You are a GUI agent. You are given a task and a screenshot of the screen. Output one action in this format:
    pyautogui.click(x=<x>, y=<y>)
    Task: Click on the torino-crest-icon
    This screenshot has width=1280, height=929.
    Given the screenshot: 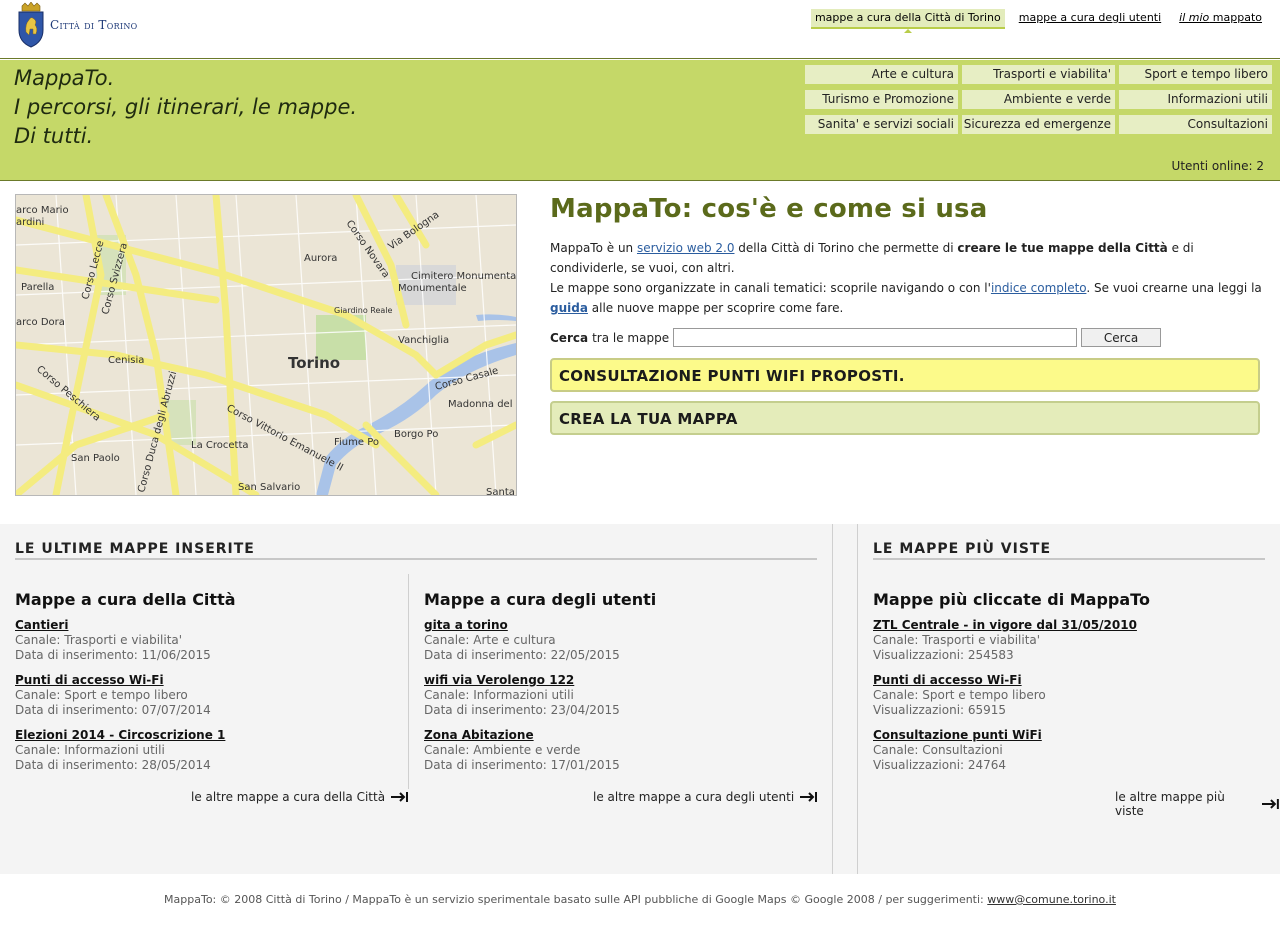 What is the action you would take?
    pyautogui.click(x=31, y=25)
    